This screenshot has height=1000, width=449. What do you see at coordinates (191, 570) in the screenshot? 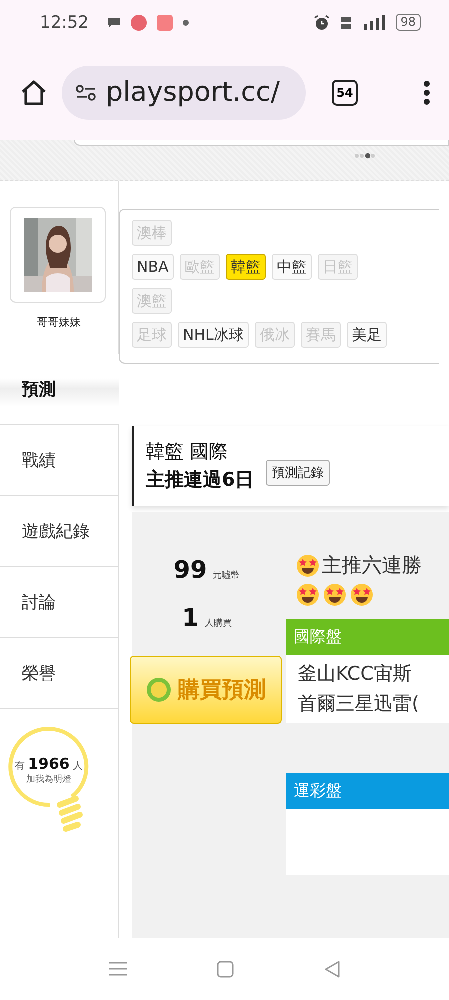
I see `price-amount: 99` at bounding box center [191, 570].